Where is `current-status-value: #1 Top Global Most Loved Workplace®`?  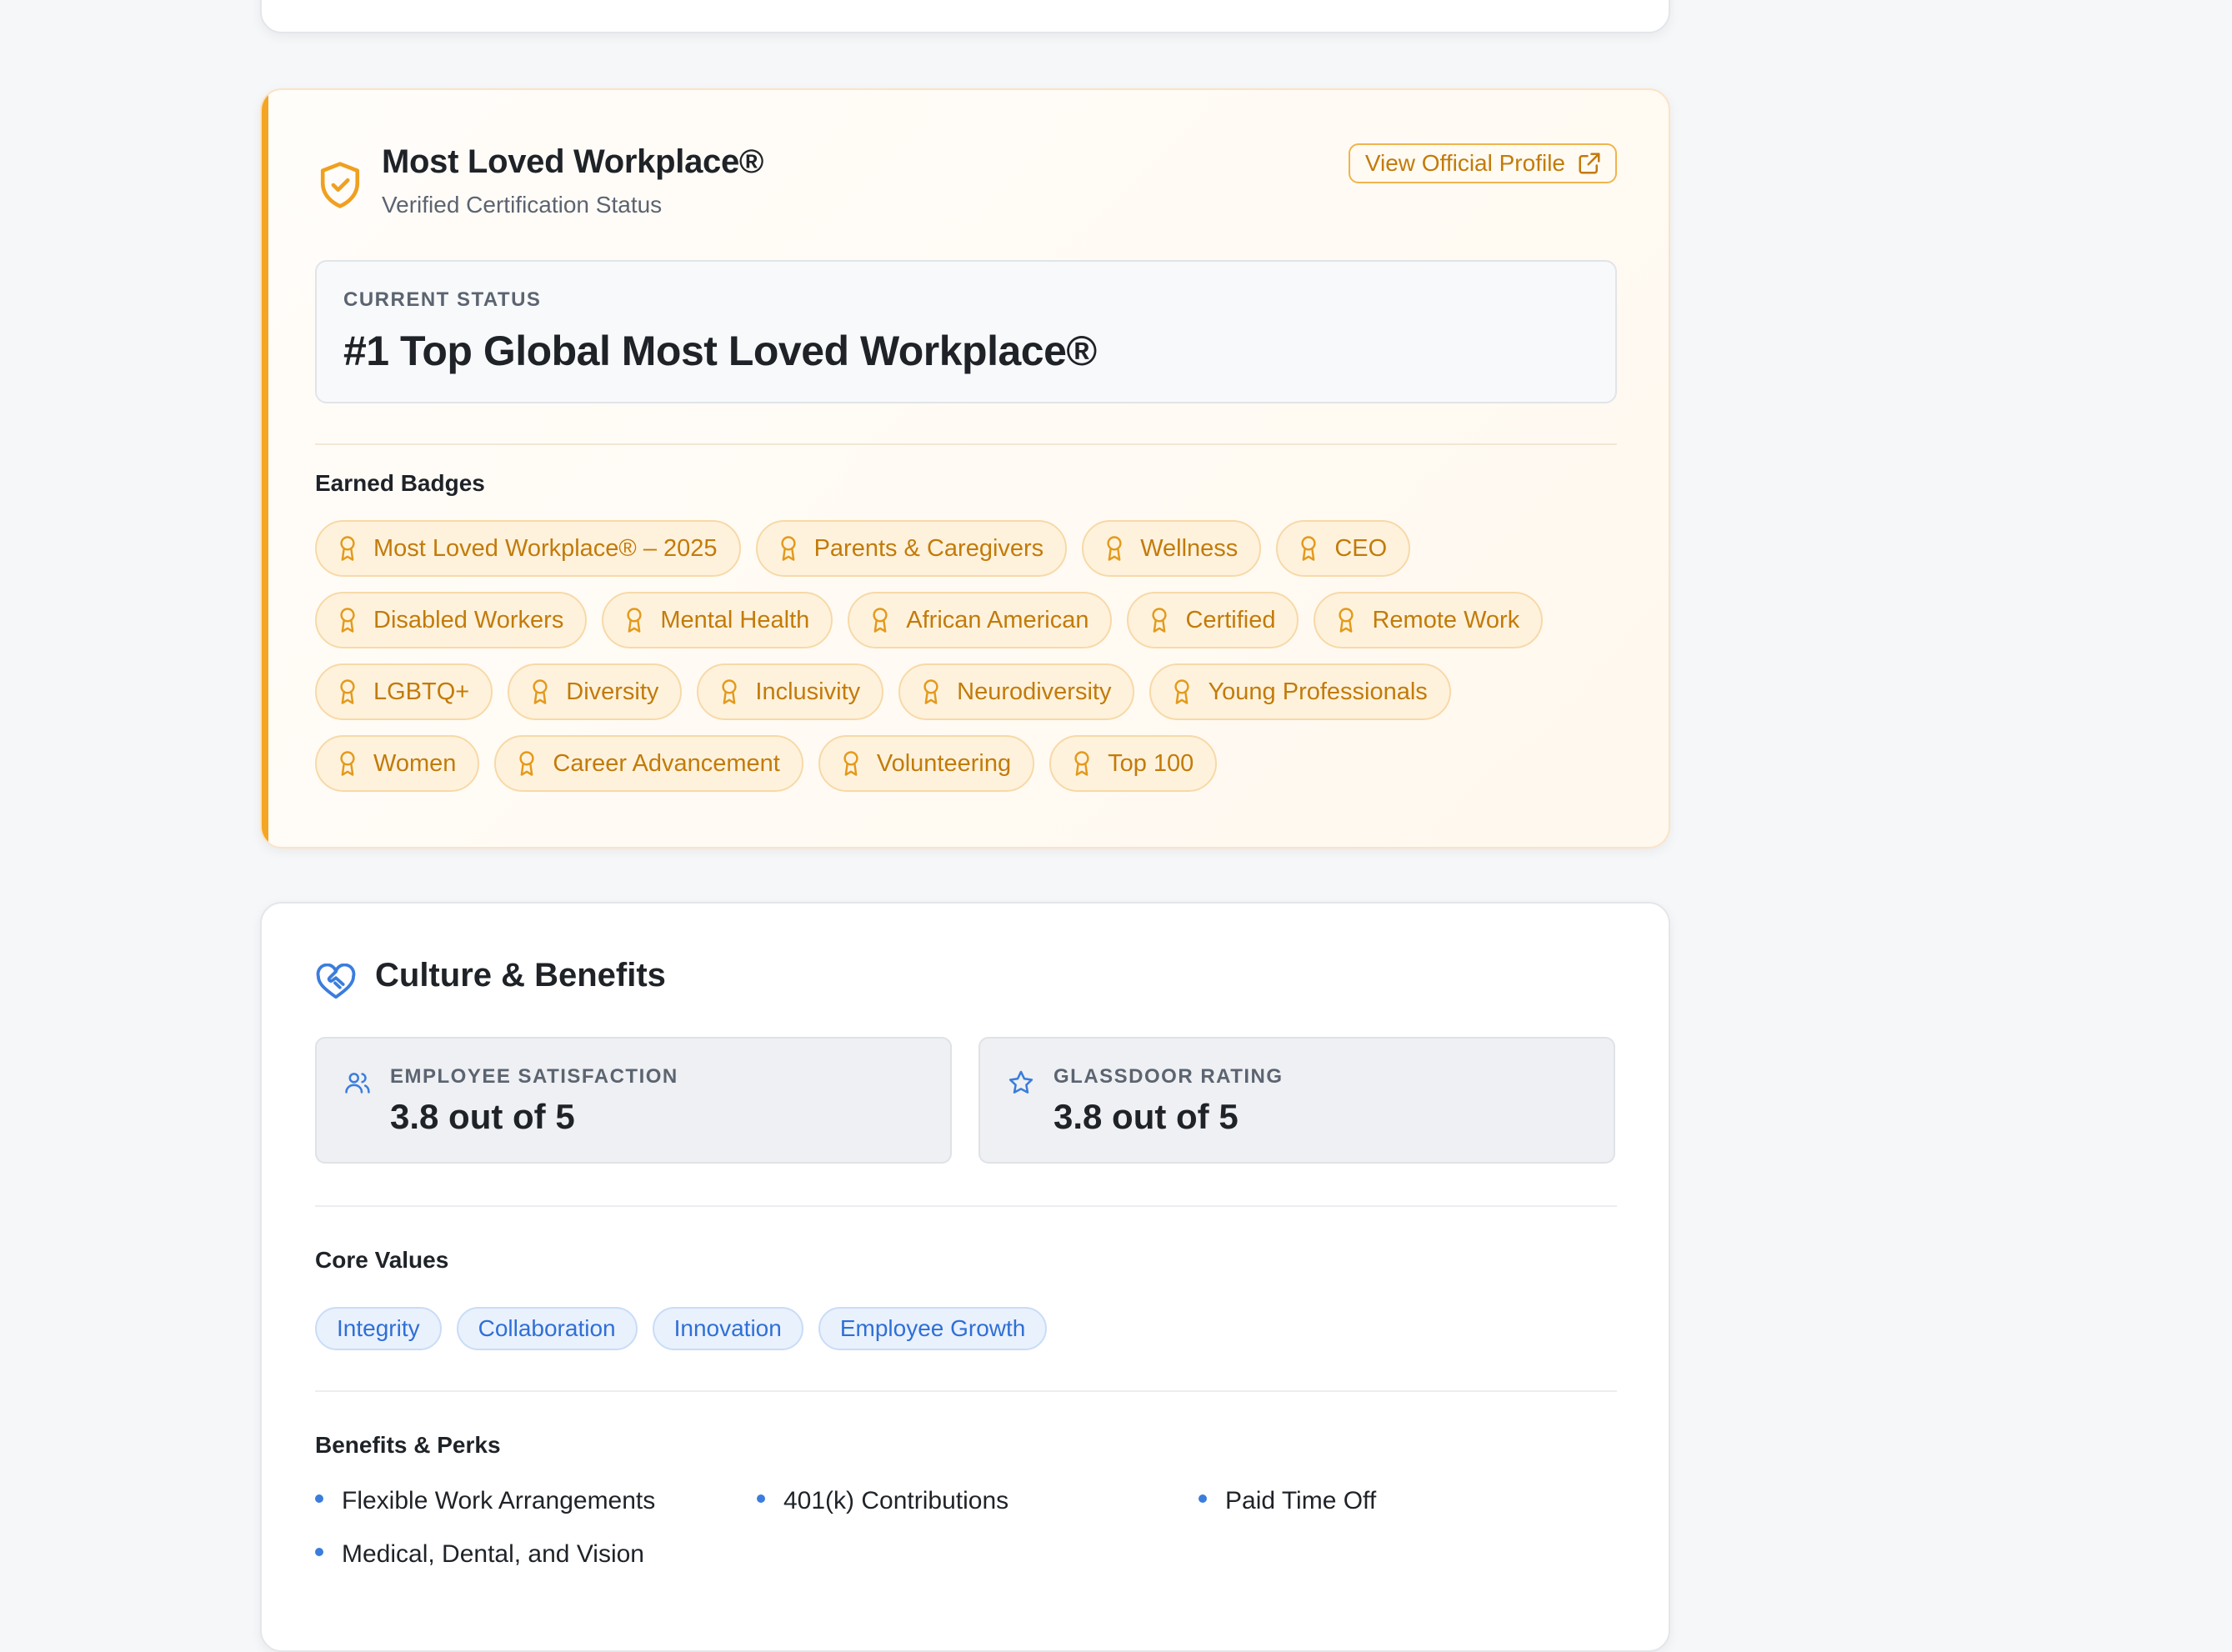
current-status-value: #1 Top Global Most Loved Workplace® is located at coordinates (720, 351).